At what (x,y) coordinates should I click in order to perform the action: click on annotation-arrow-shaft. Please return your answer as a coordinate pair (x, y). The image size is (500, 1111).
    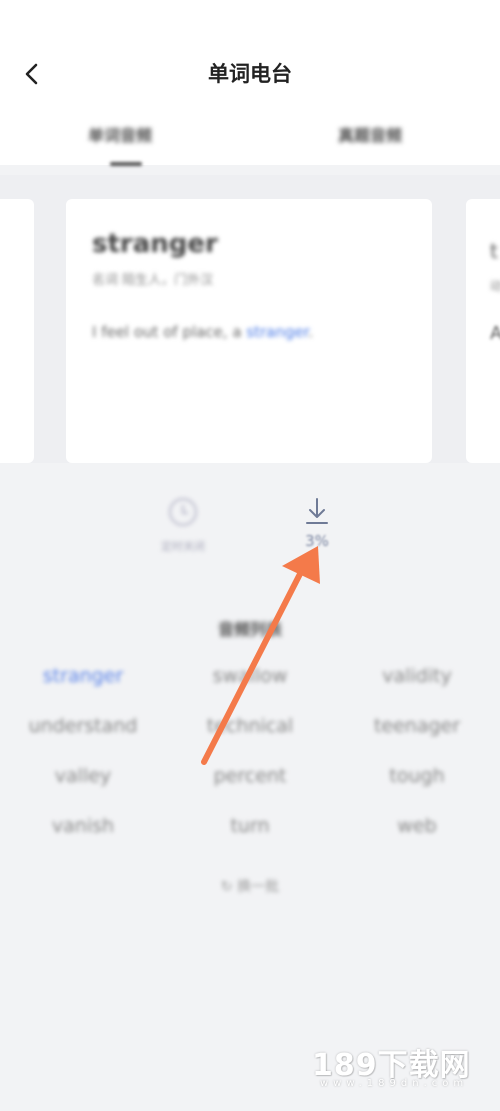
    Looking at the image, I should click on (253, 666).